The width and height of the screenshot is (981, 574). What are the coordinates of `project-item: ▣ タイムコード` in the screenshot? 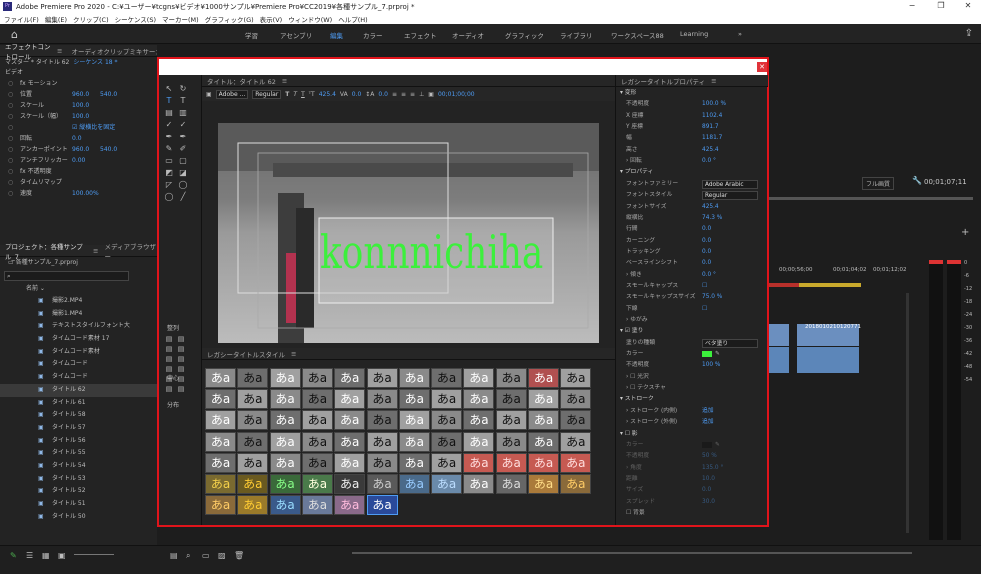 It's located at (78, 364).